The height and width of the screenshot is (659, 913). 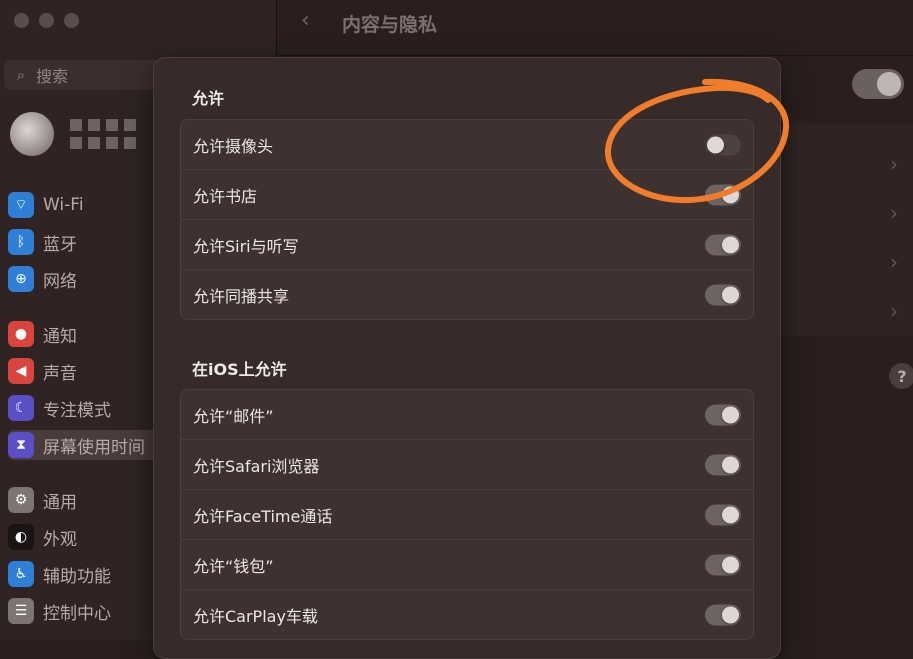 I want to click on settings-row: 允许“钱包”, so click(x=467, y=565).